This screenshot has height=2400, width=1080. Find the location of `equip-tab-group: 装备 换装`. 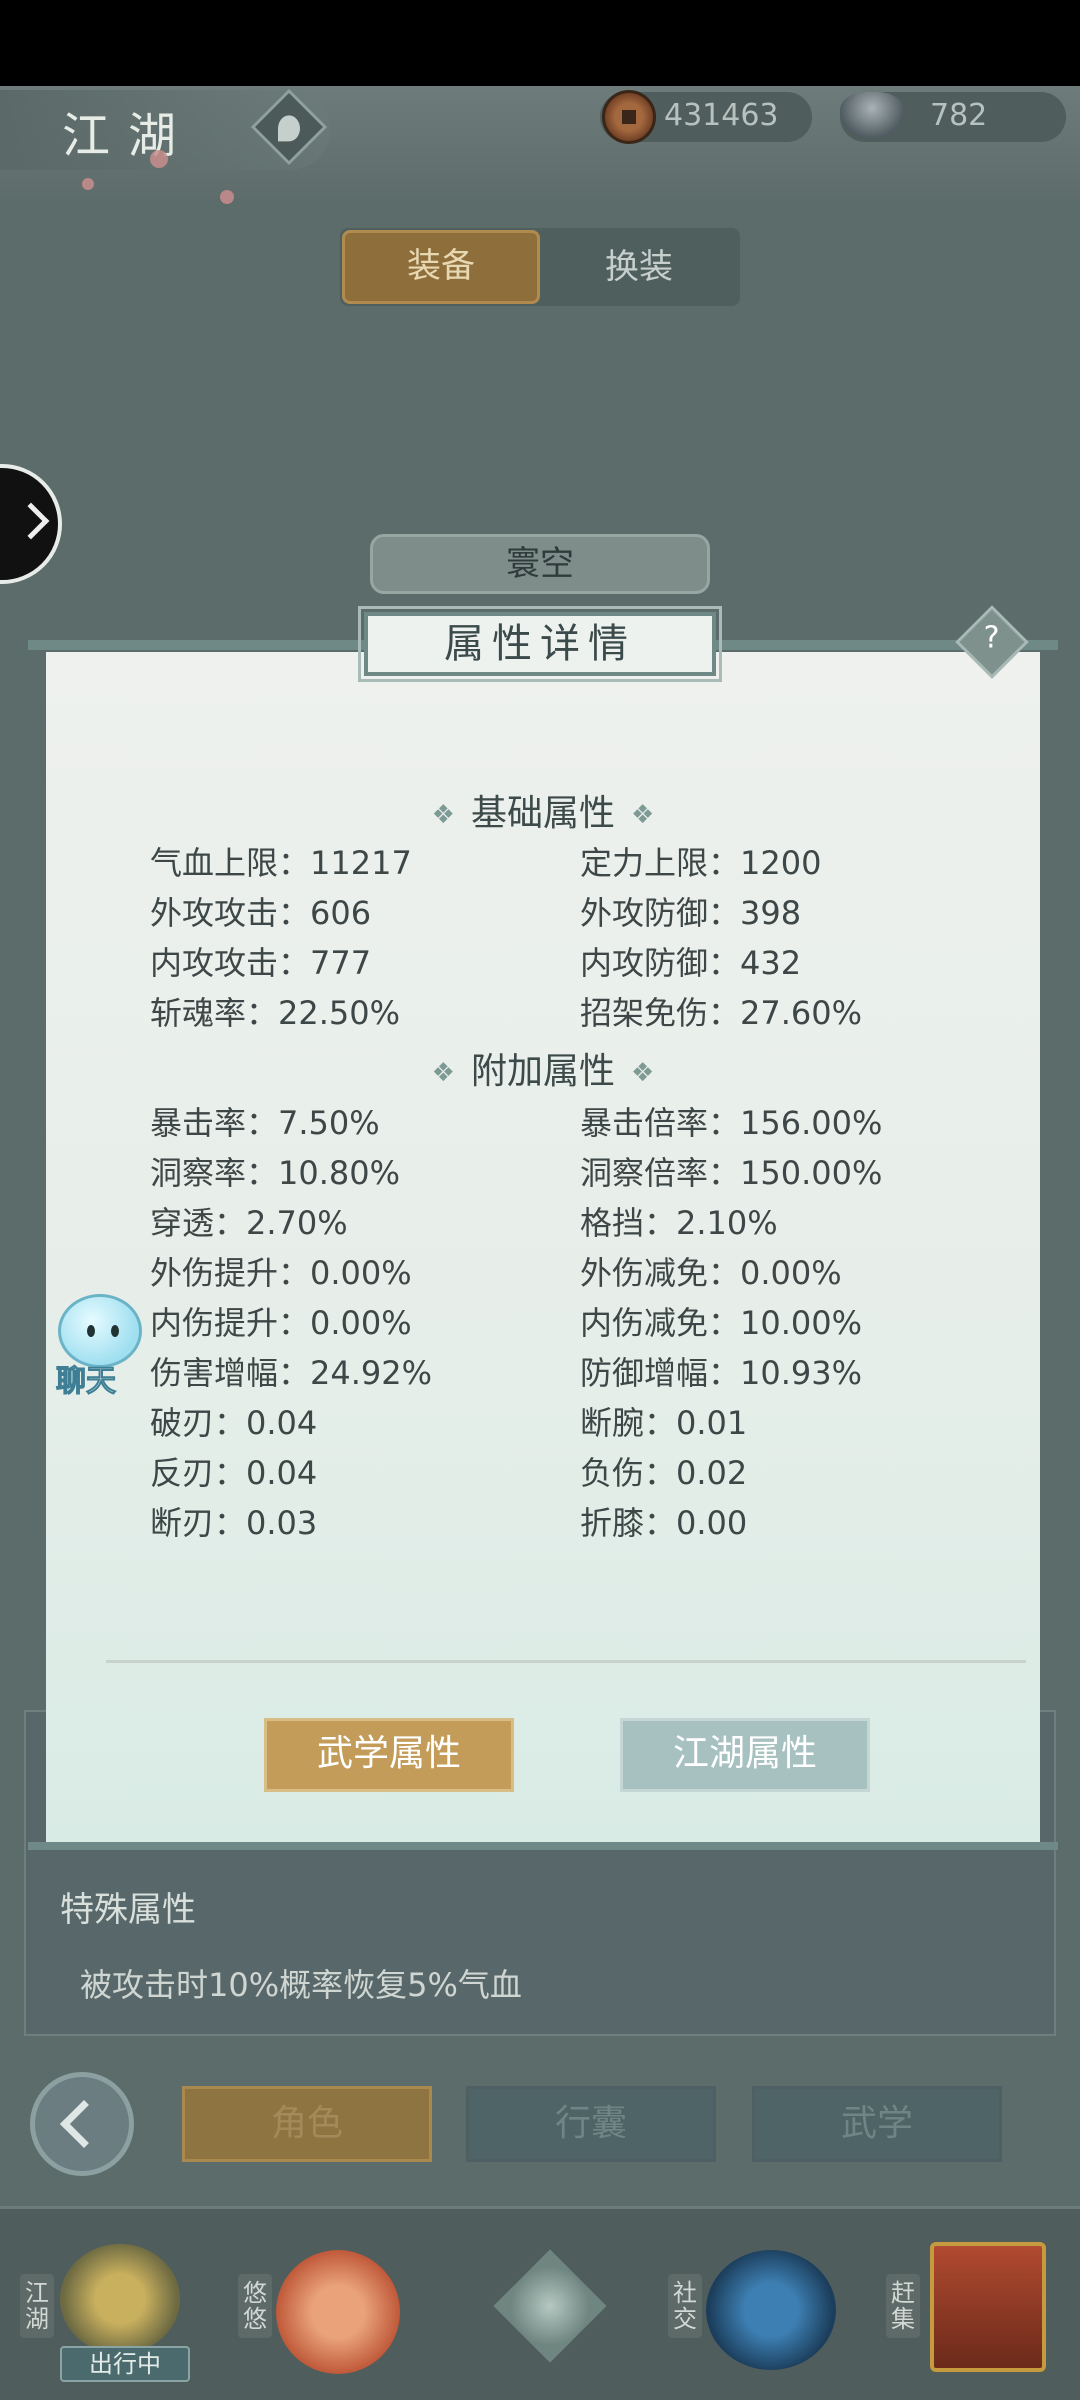

equip-tab-group: 装备 换装 is located at coordinates (540, 267).